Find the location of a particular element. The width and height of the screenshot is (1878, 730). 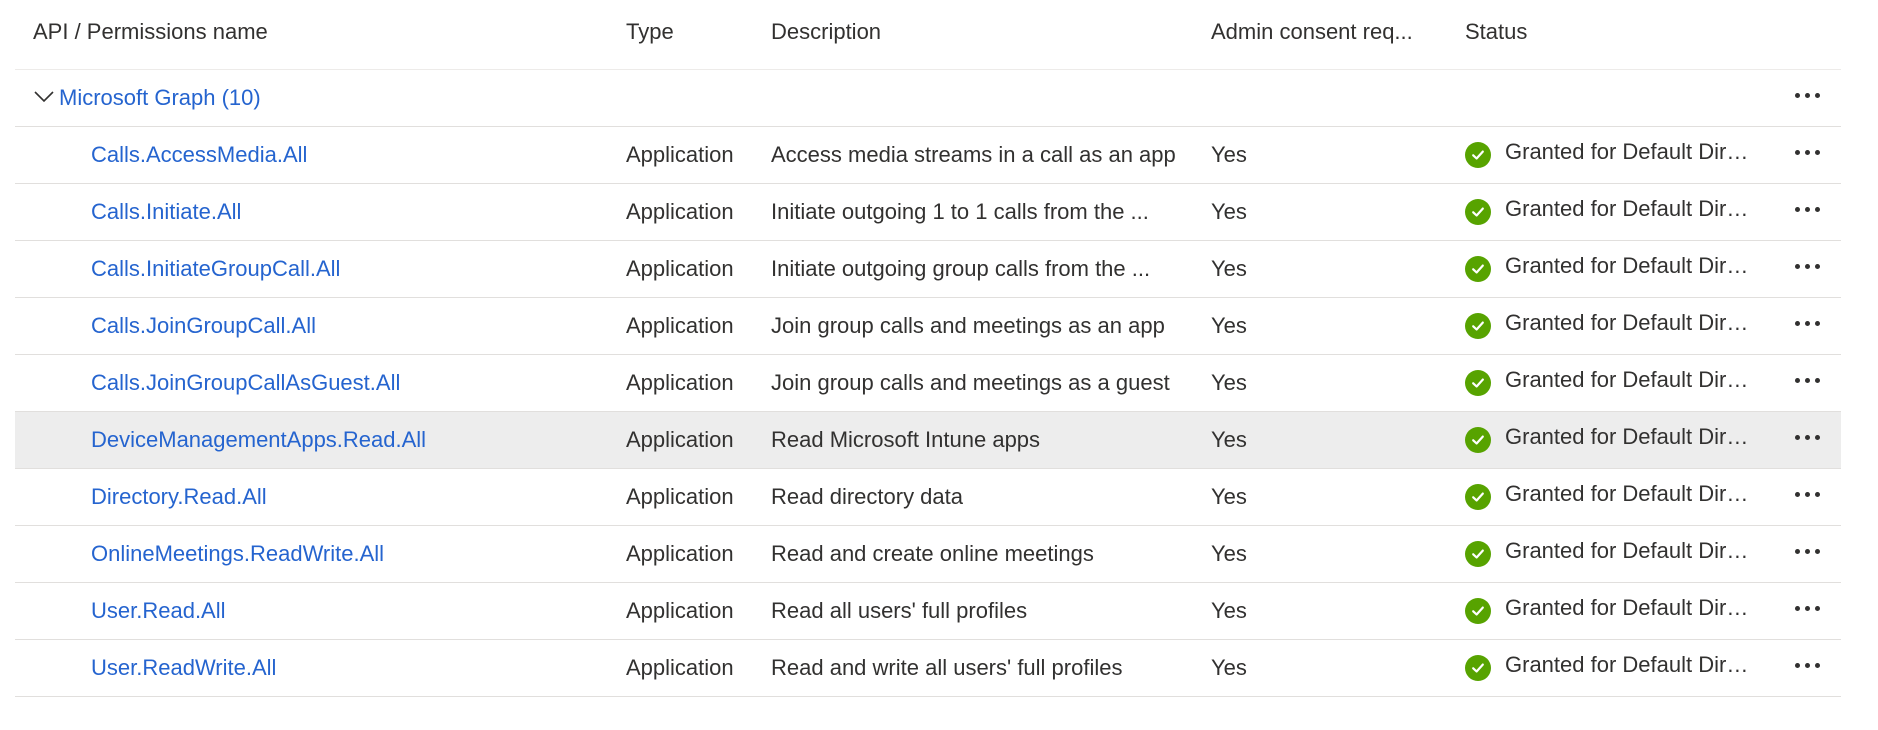

description-text: Read Microsoft Intune apps is located at coordinates (906, 439).